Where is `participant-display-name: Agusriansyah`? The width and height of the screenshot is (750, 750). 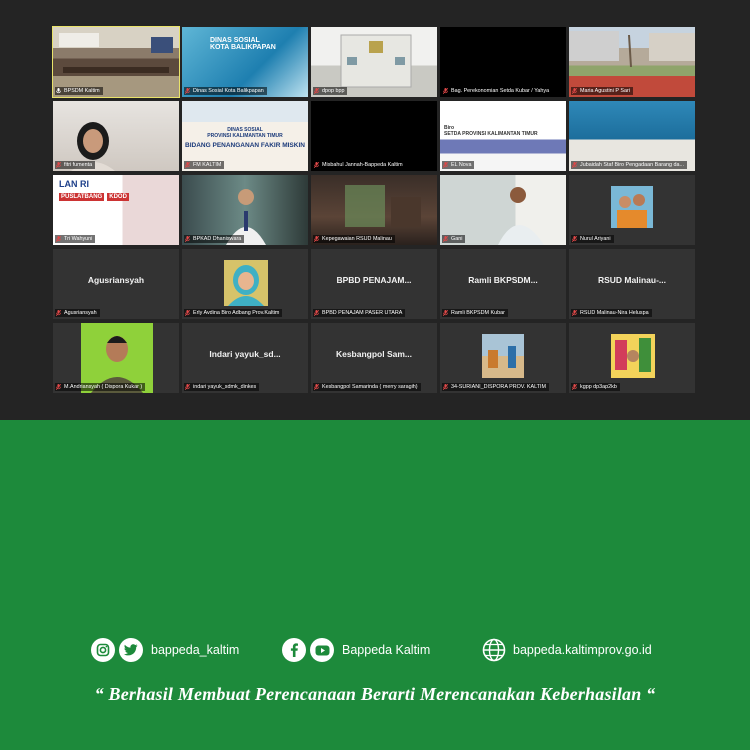 participant-display-name: Agusriansyah is located at coordinates (116, 280).